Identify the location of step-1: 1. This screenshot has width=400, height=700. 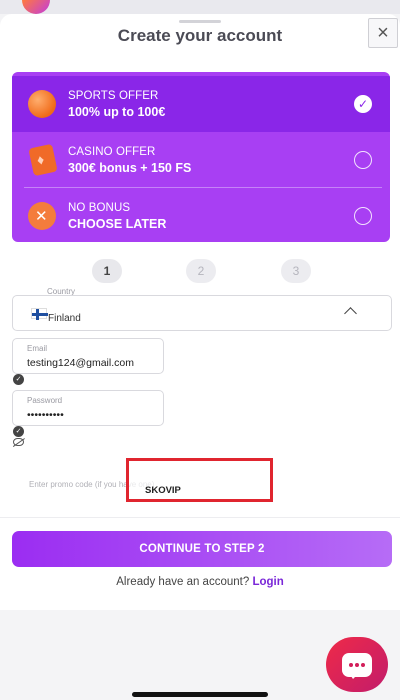
(107, 271).